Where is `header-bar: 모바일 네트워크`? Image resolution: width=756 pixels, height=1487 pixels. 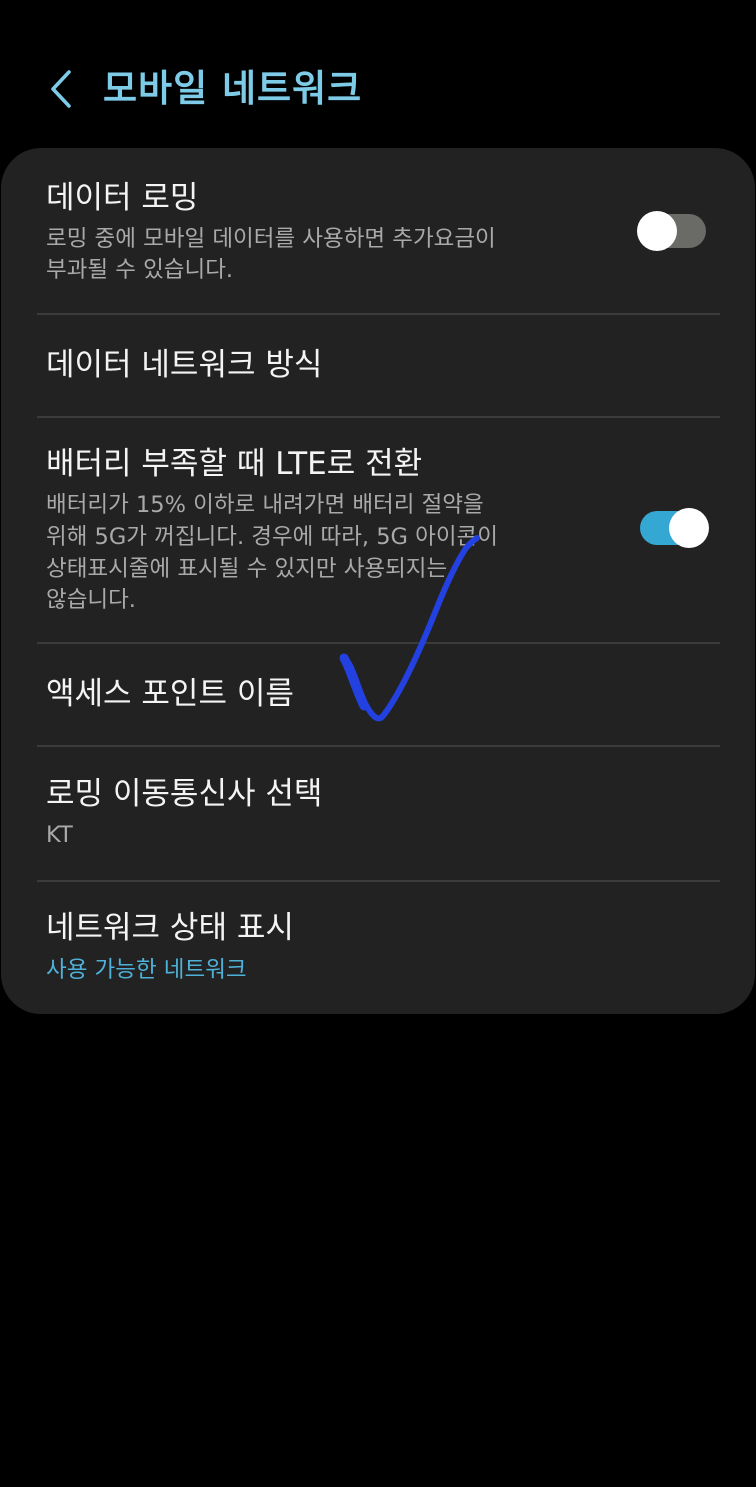
header-bar: 모바일 네트워크 is located at coordinates (378, 74).